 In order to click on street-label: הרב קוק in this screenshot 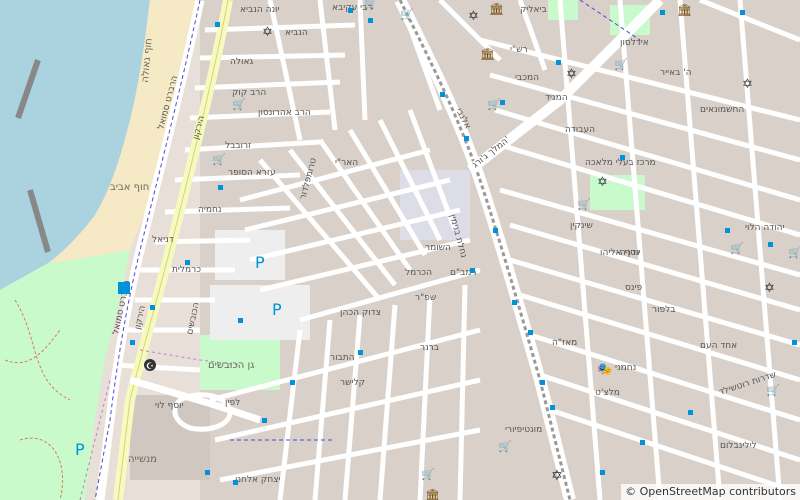, I will do `click(249, 93)`.